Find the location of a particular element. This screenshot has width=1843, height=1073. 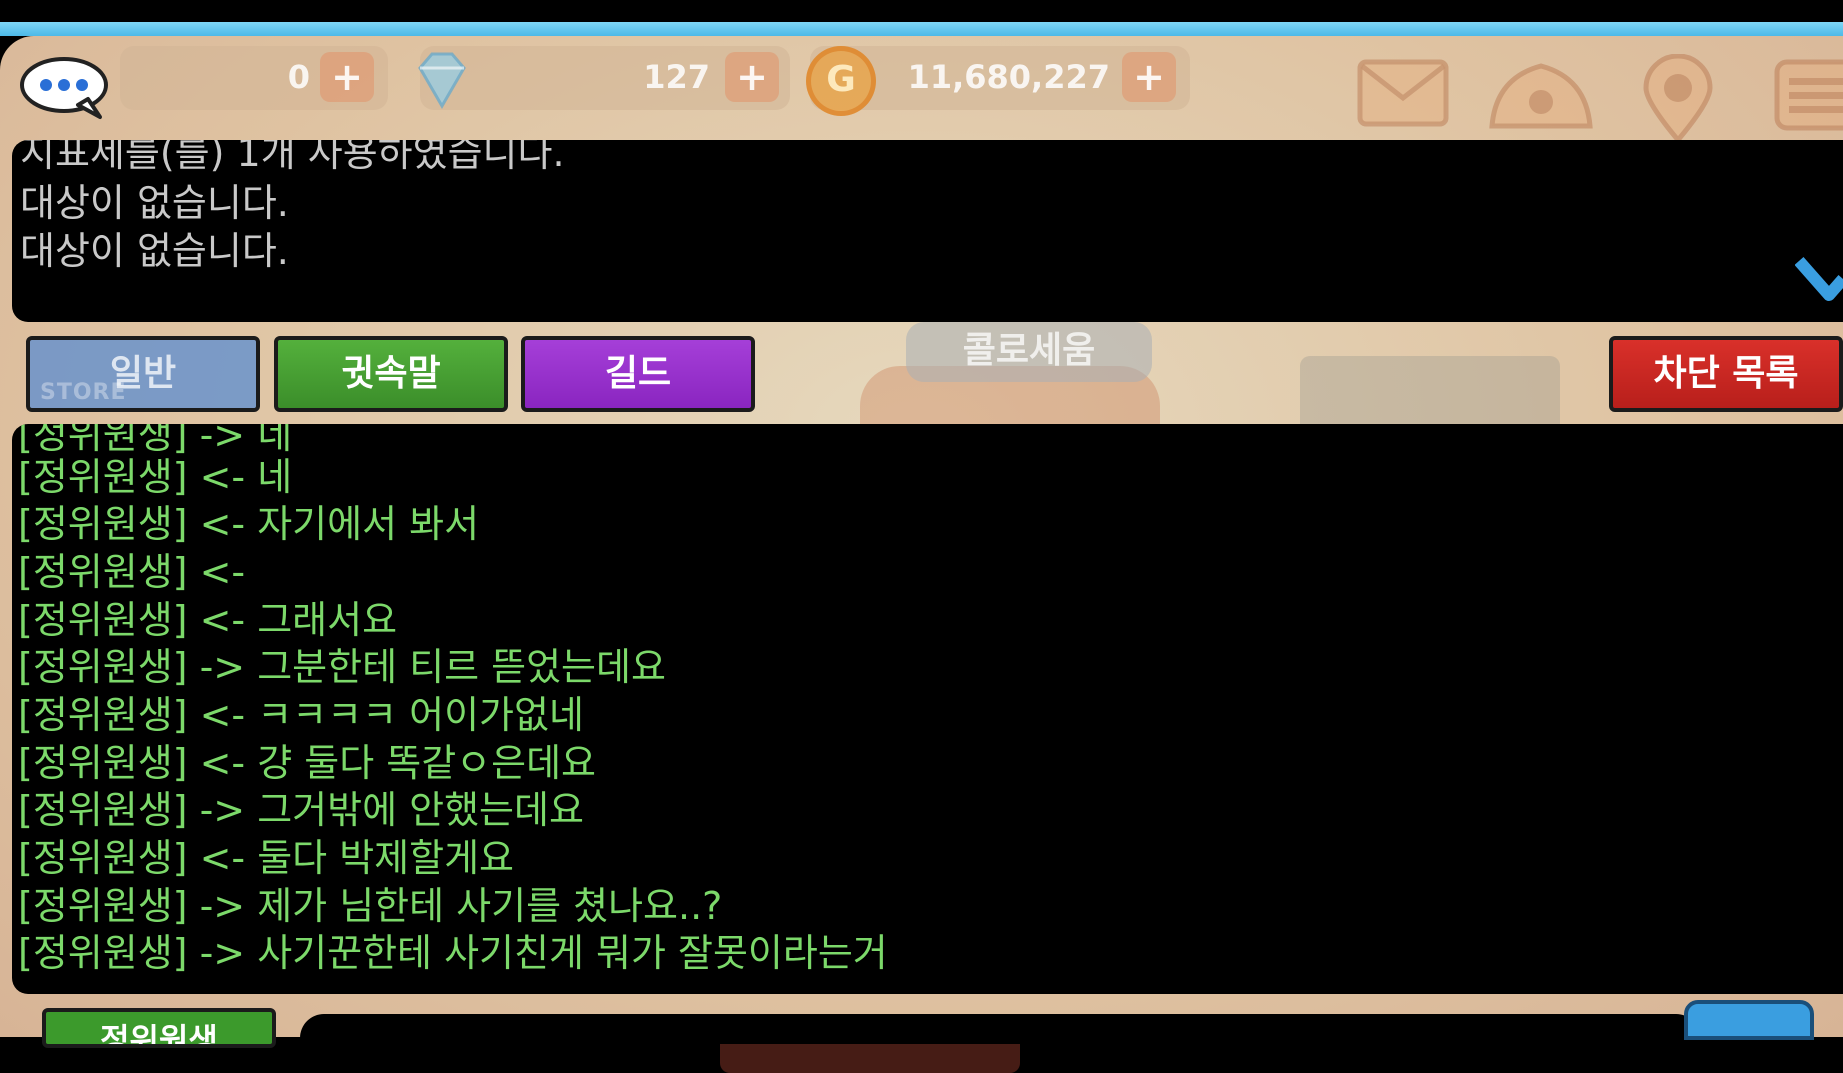

gem-plus-button: + is located at coordinates (752, 77).